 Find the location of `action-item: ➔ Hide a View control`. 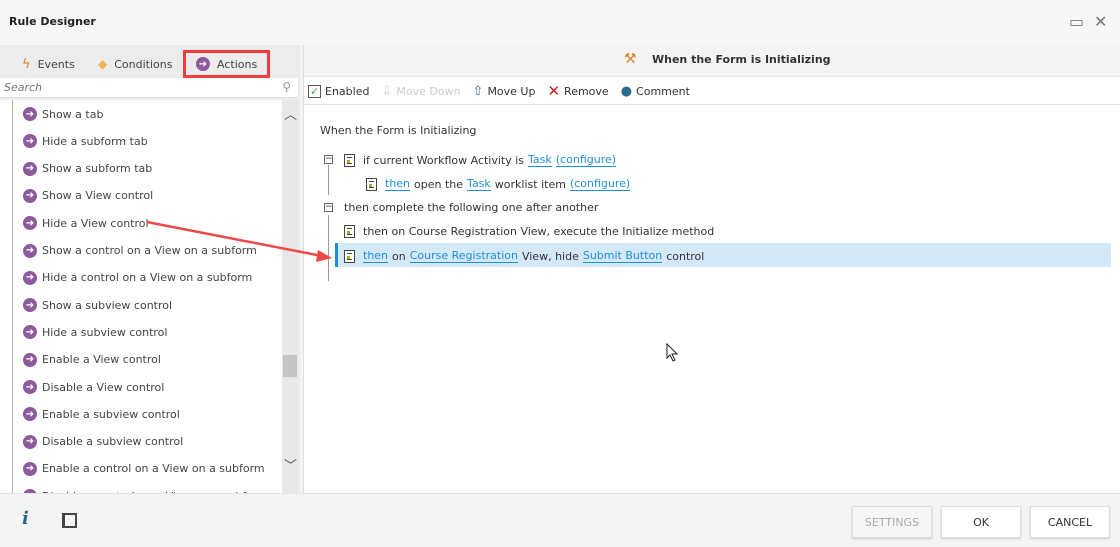

action-item: ➔ Hide a View control is located at coordinates (86, 223).